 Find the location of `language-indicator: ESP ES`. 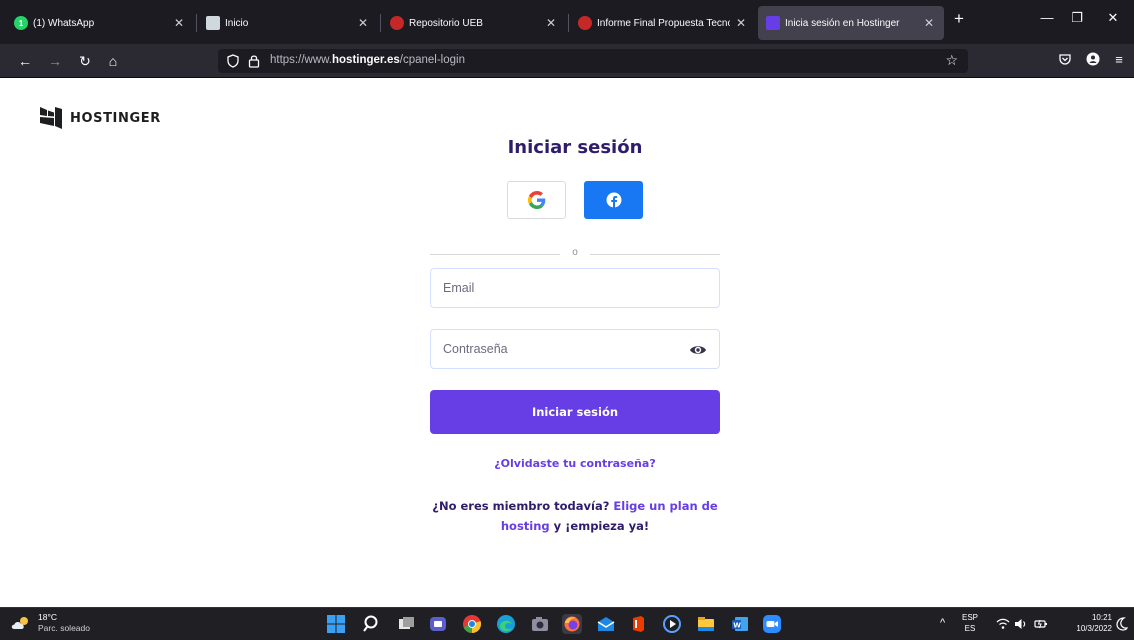

language-indicator: ESP ES is located at coordinates (970, 623).